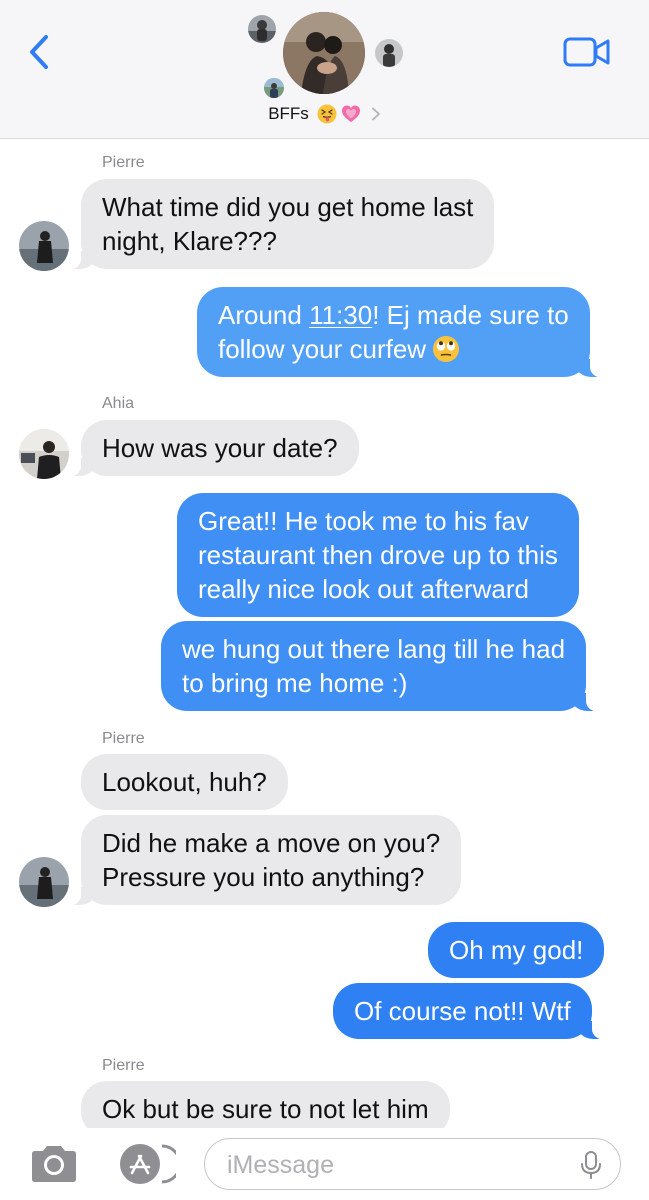  I want to click on composer-bar: iMessage, so click(324, 1164).